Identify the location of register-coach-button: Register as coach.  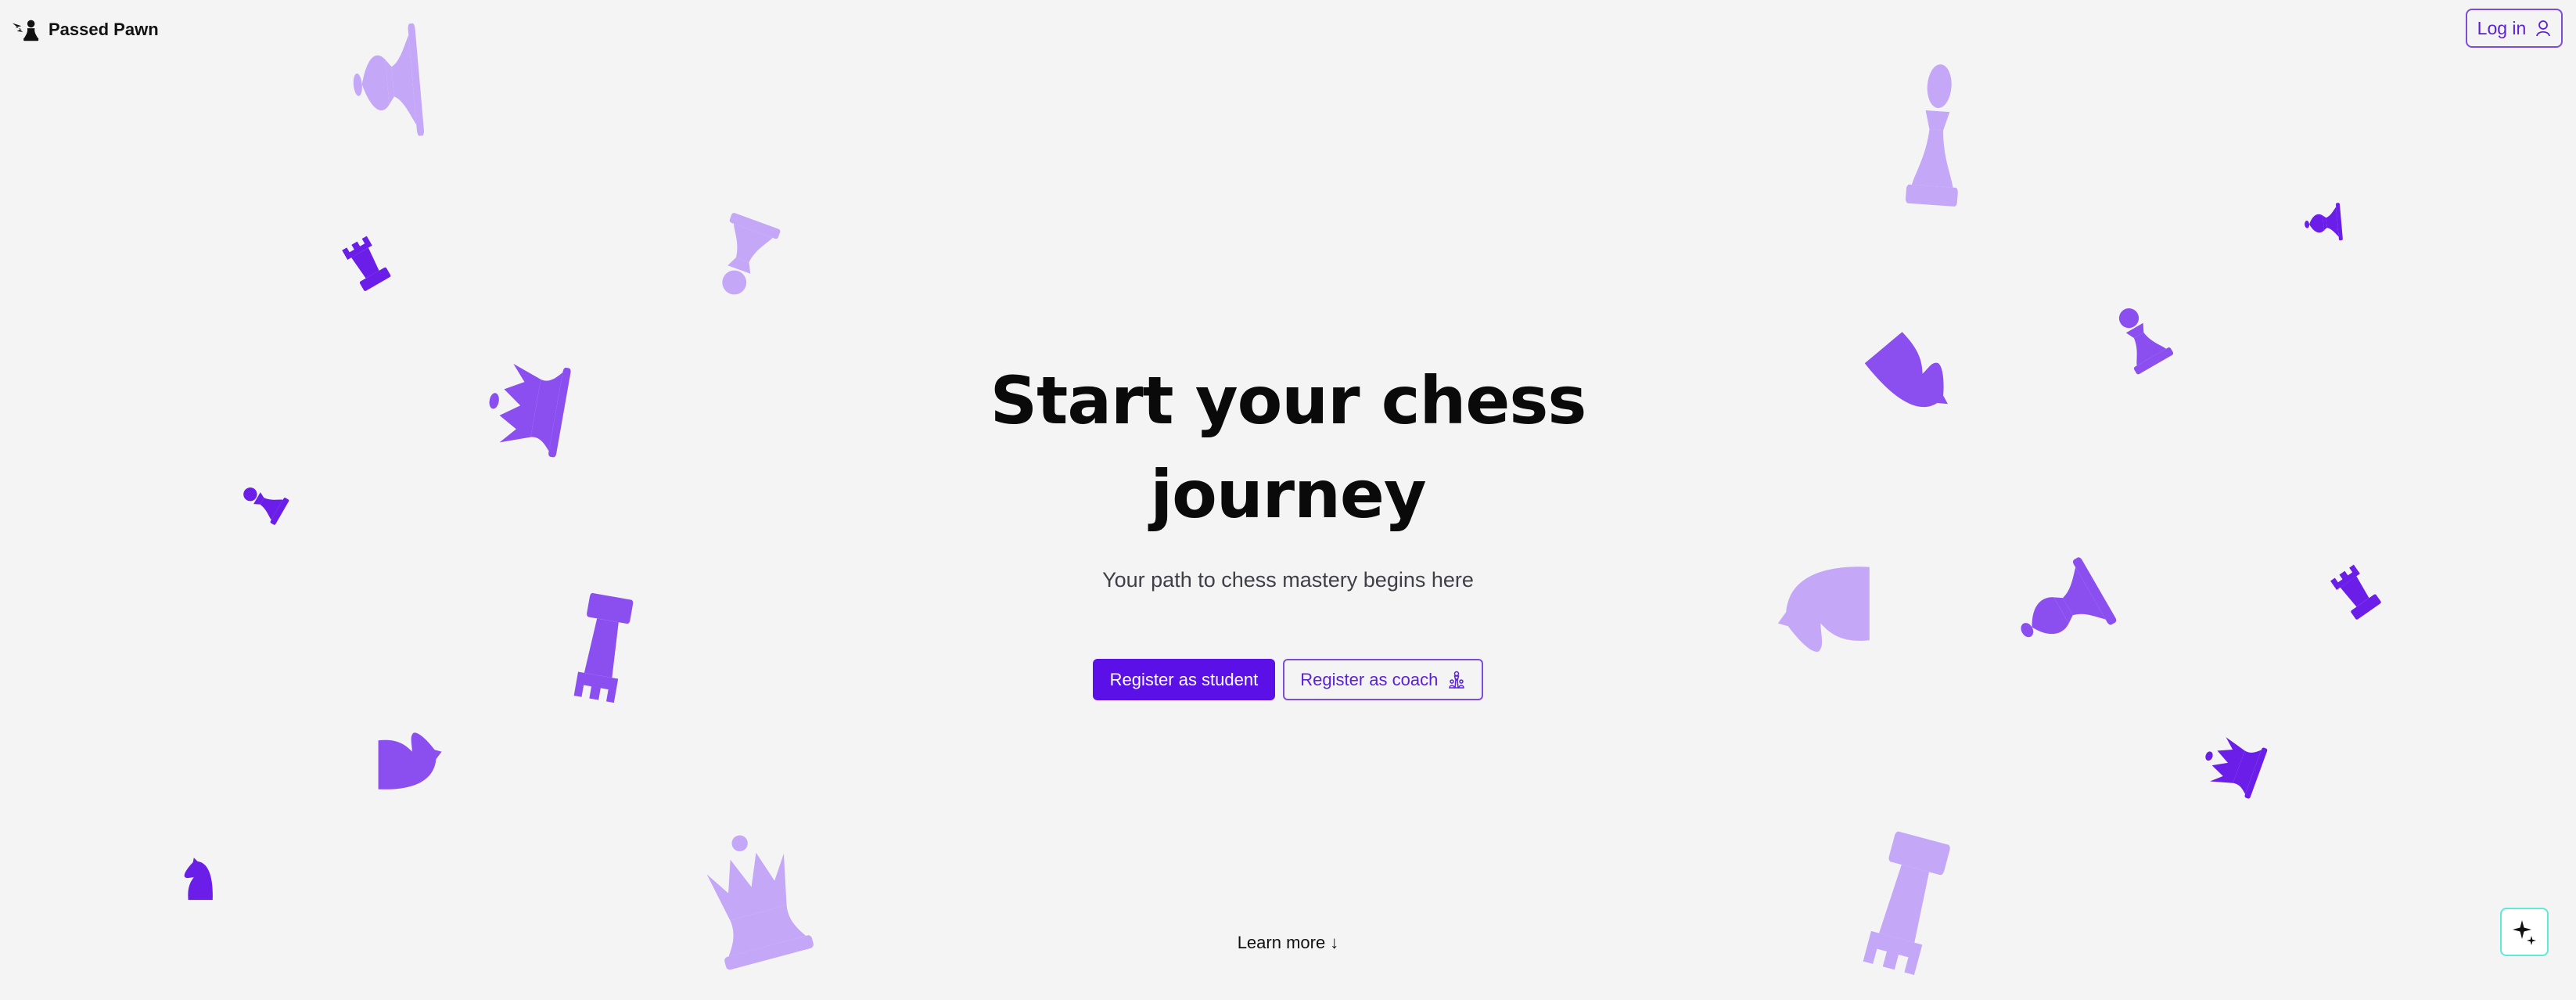
(1383, 679).